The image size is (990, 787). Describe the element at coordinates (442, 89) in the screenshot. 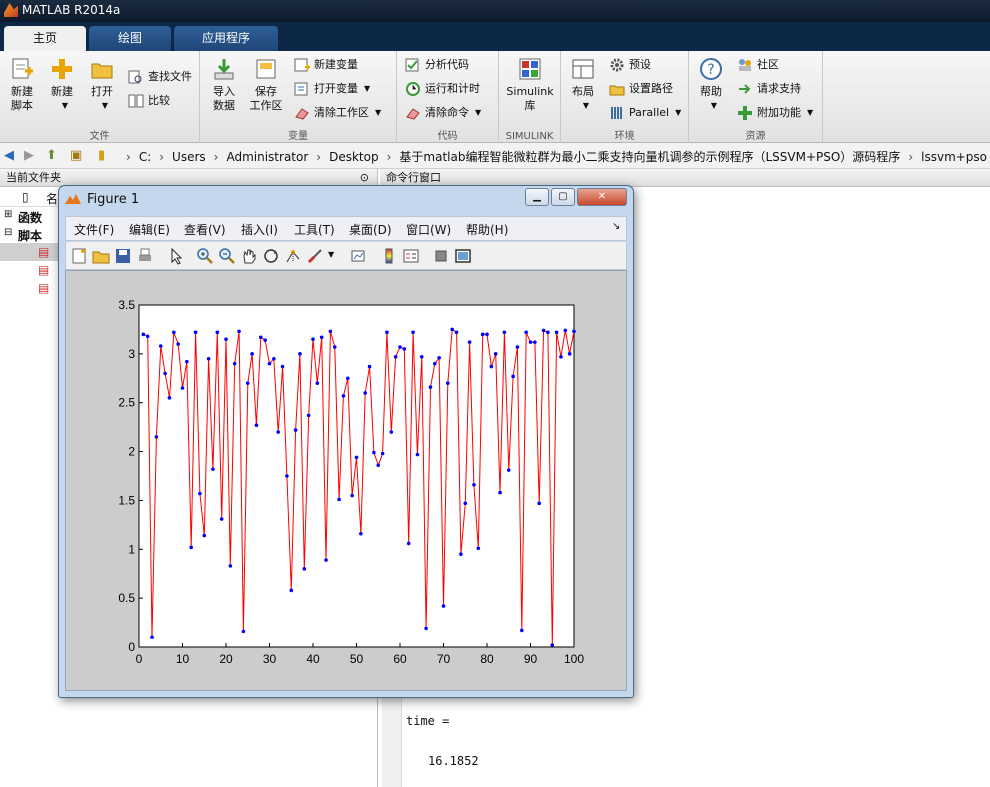

I see `run-and-time-button: 运行和计时` at that location.